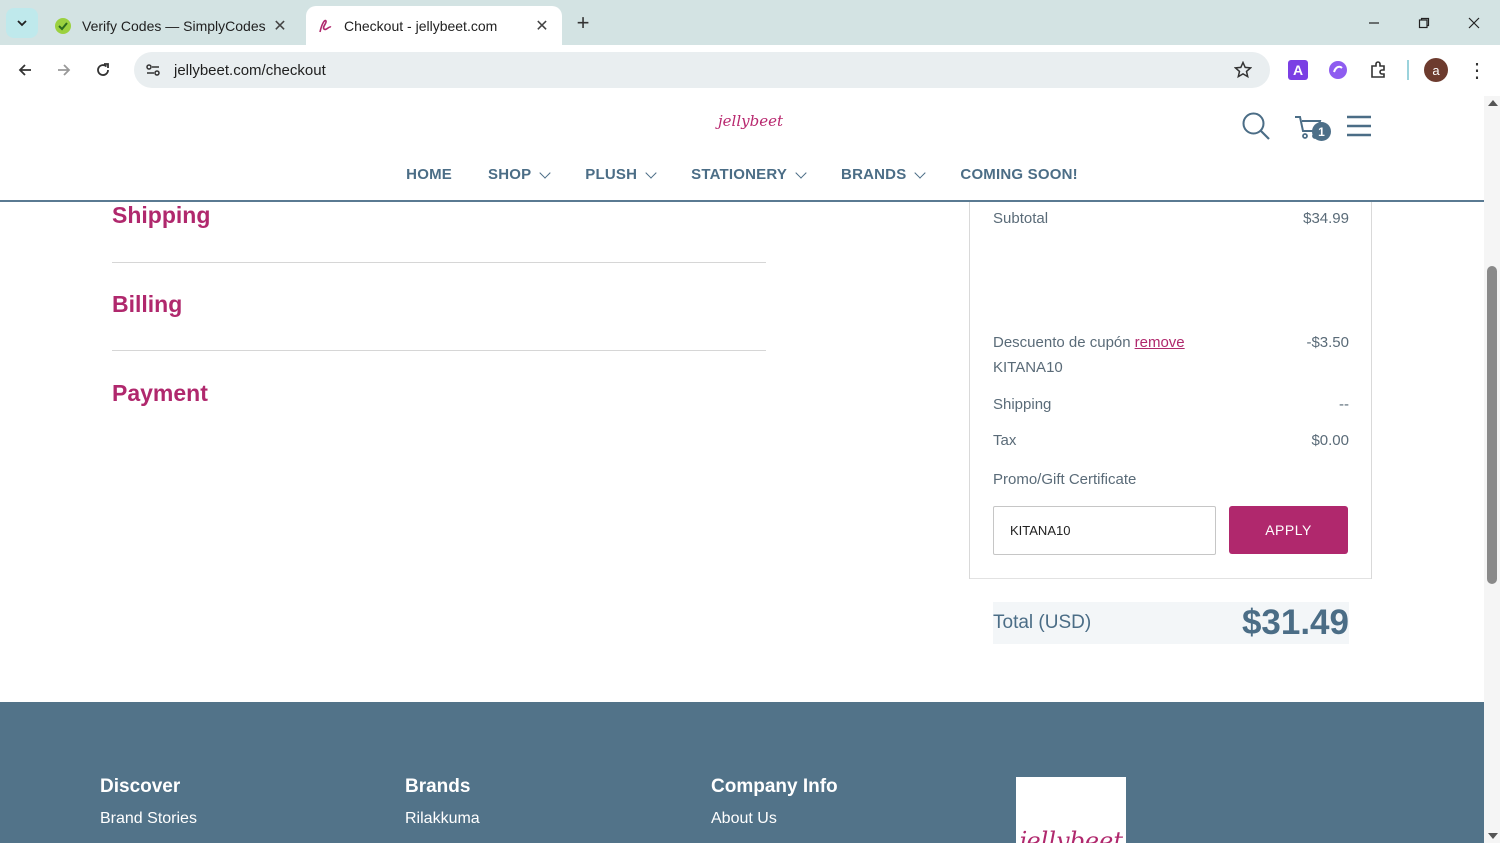 The image size is (1500, 843). I want to click on nav-brands: BRANDS, so click(884, 174).